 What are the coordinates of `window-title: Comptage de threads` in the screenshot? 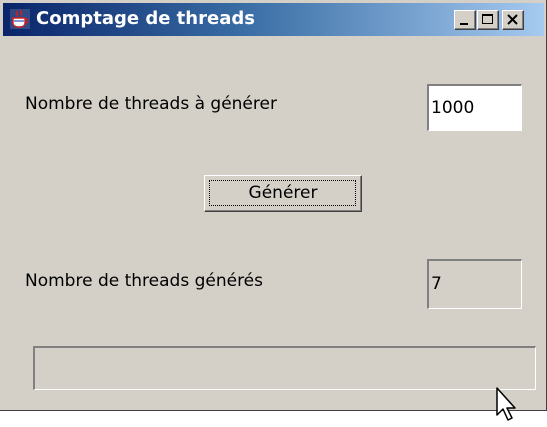 It's located at (145, 18).